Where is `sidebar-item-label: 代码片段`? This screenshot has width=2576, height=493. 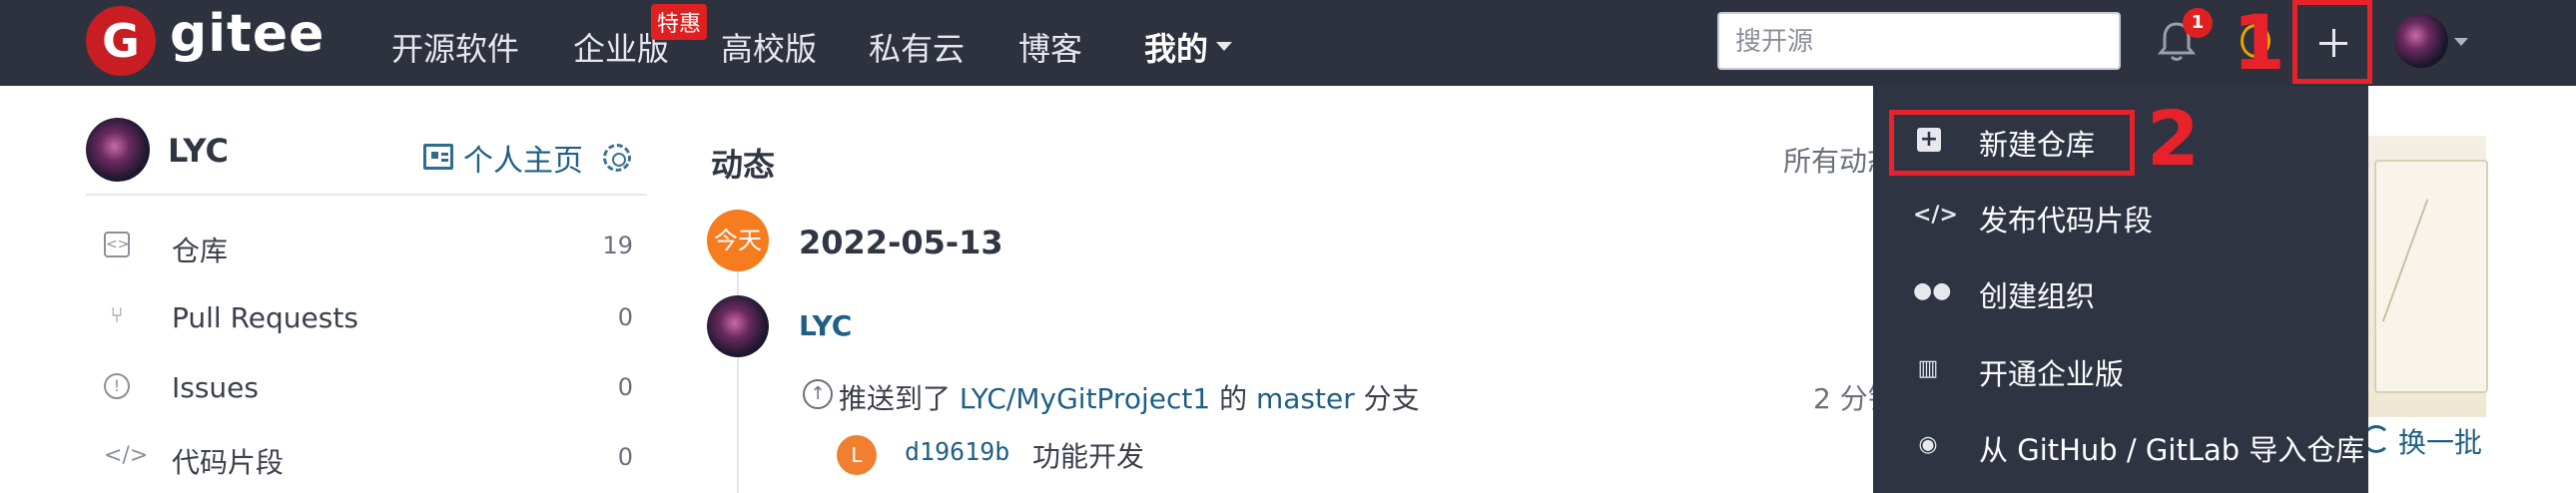
sidebar-item-label: 代码片段 is located at coordinates (228, 463).